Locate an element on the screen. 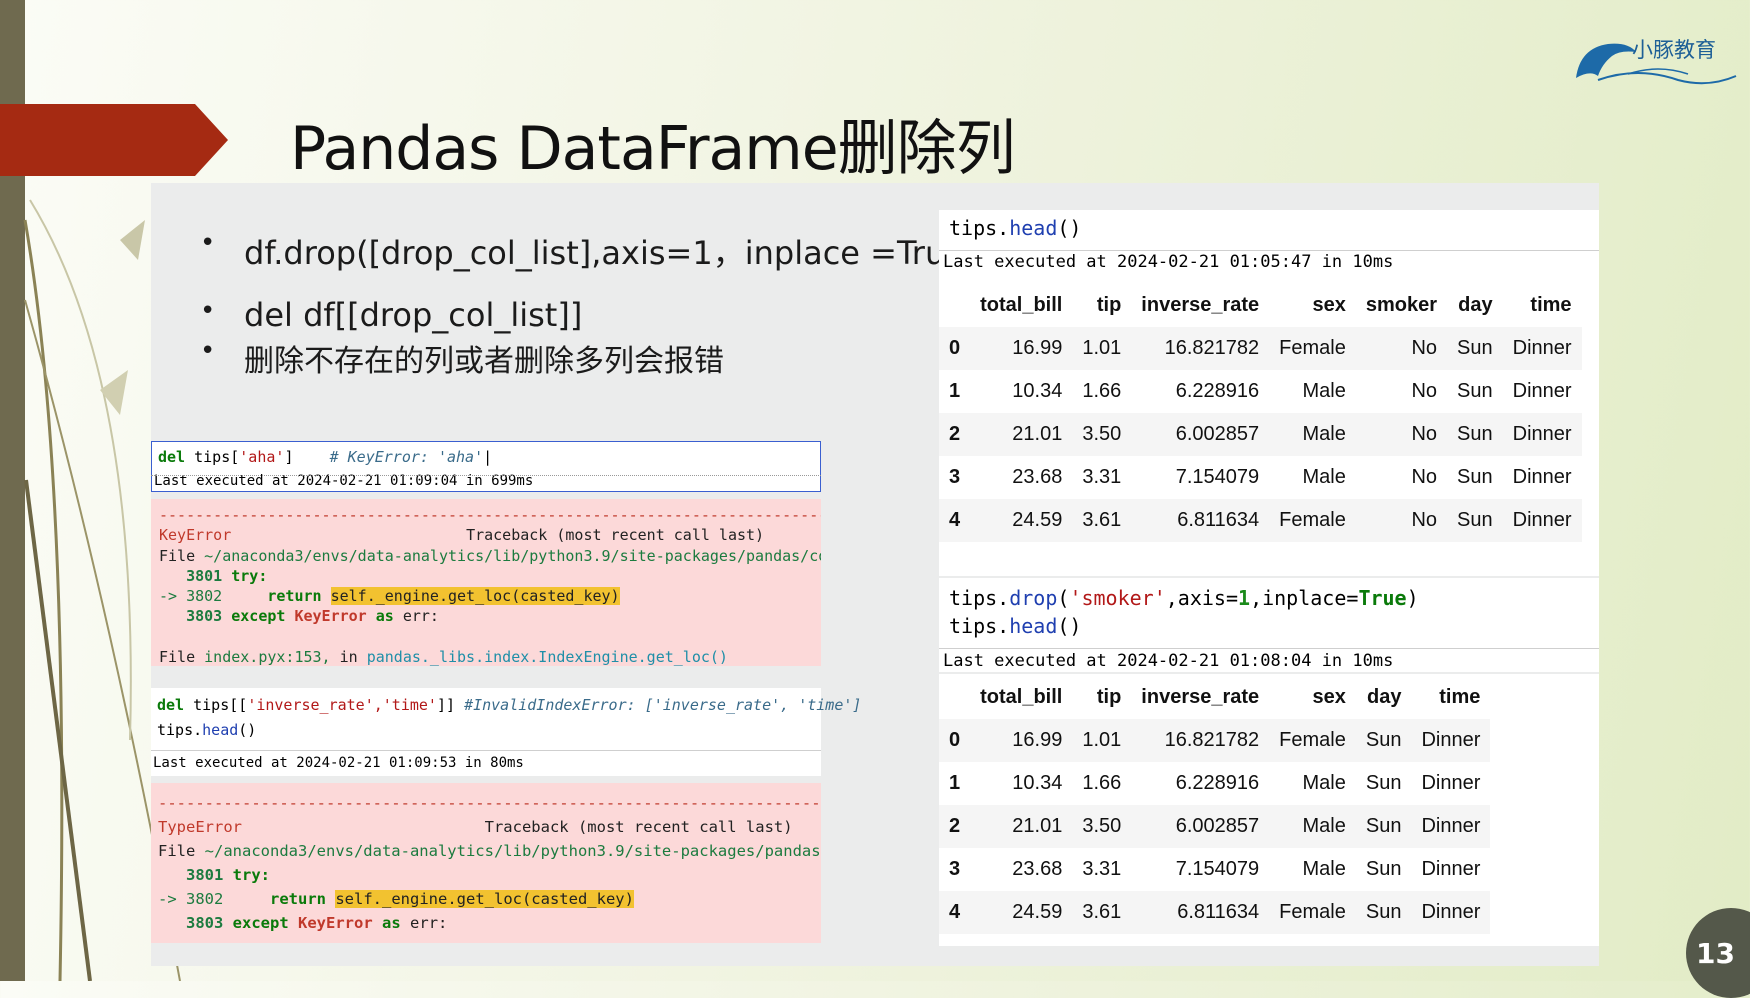  table-cell: 24.59 is located at coordinates (1037, 520).